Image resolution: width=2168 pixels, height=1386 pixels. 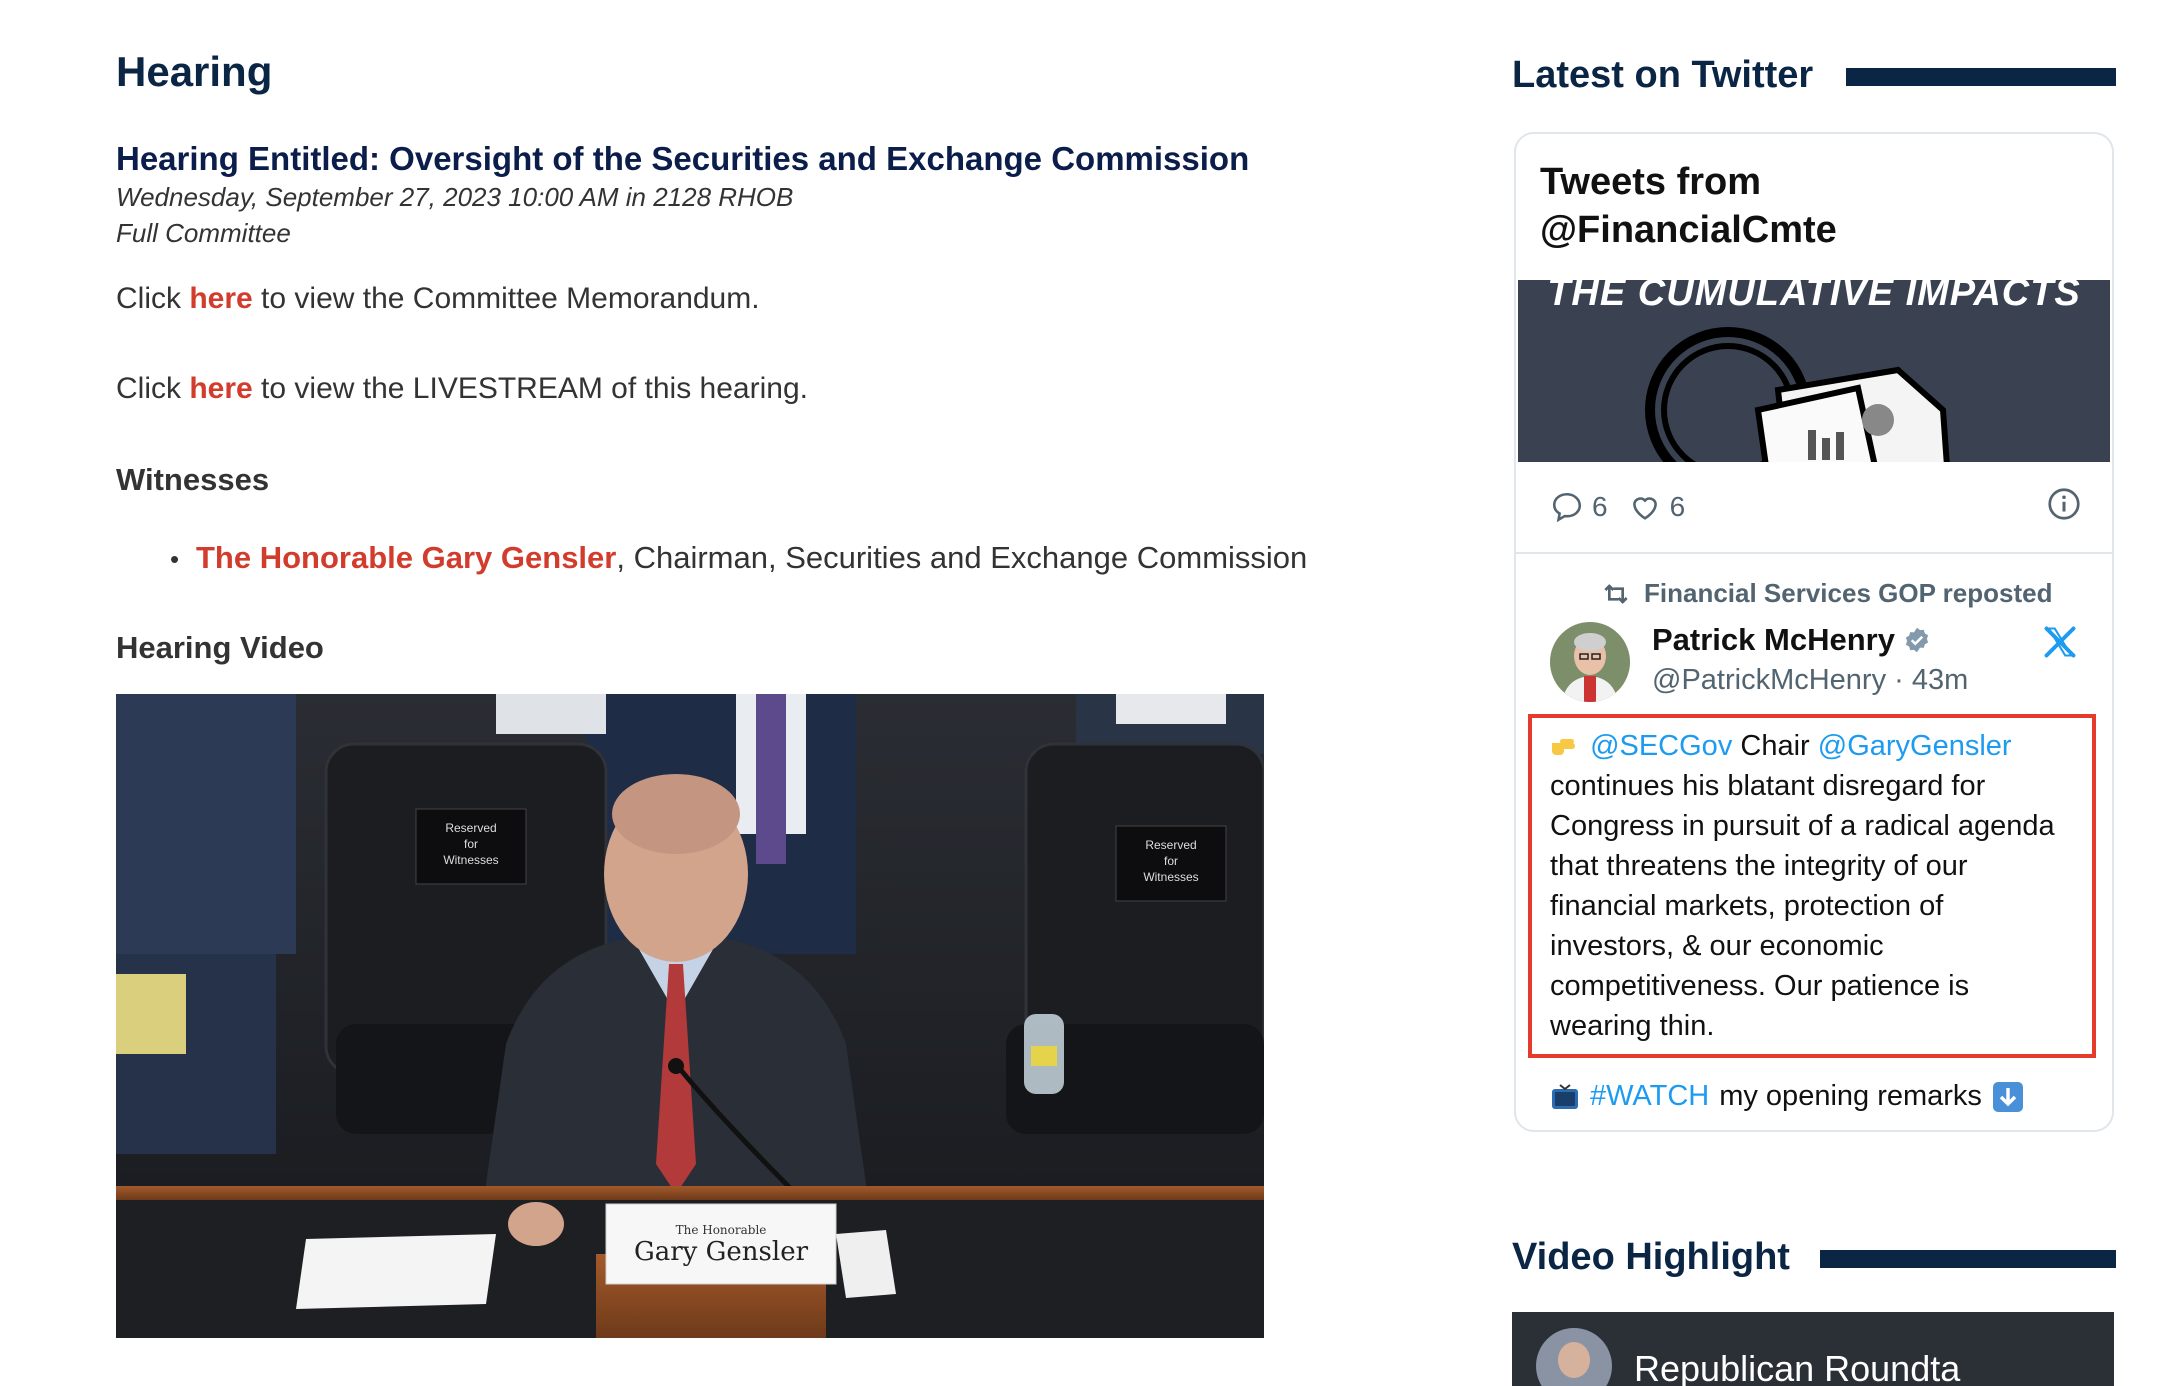 What do you see at coordinates (1563, 747) in the screenshot?
I see `point-right-icon` at bounding box center [1563, 747].